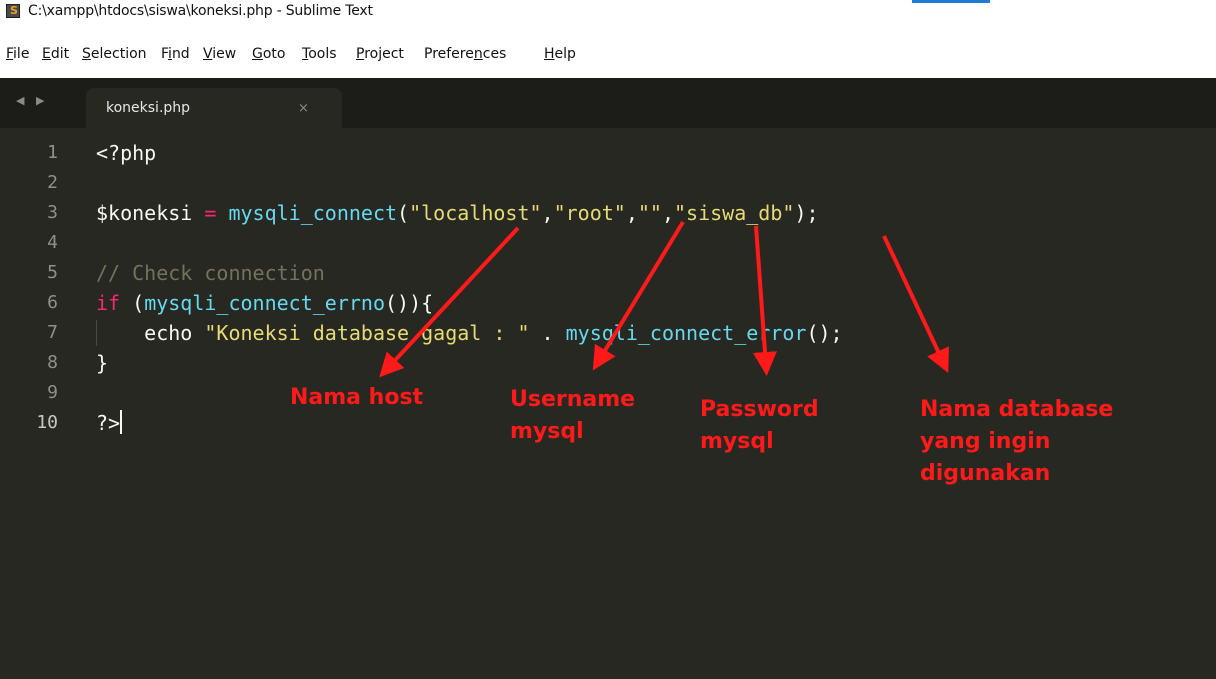 The width and height of the screenshot is (1216, 679). I want to click on menu-help: Help, so click(560, 54).